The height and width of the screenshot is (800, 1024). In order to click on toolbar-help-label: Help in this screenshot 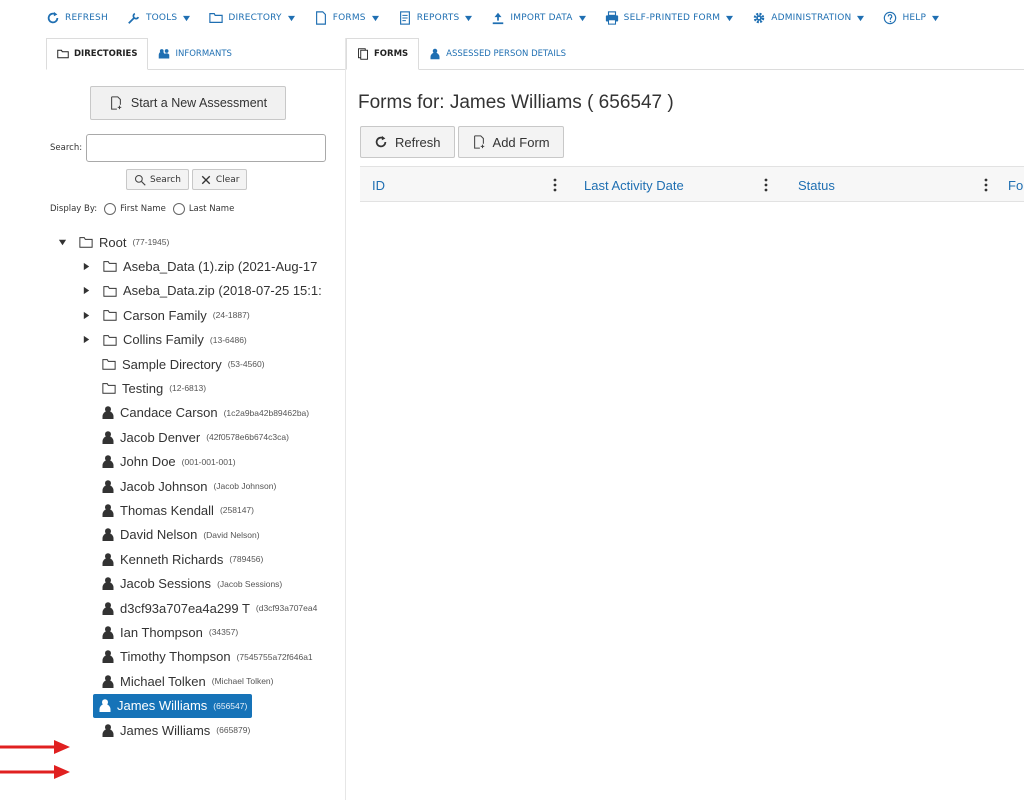, I will do `click(914, 18)`.